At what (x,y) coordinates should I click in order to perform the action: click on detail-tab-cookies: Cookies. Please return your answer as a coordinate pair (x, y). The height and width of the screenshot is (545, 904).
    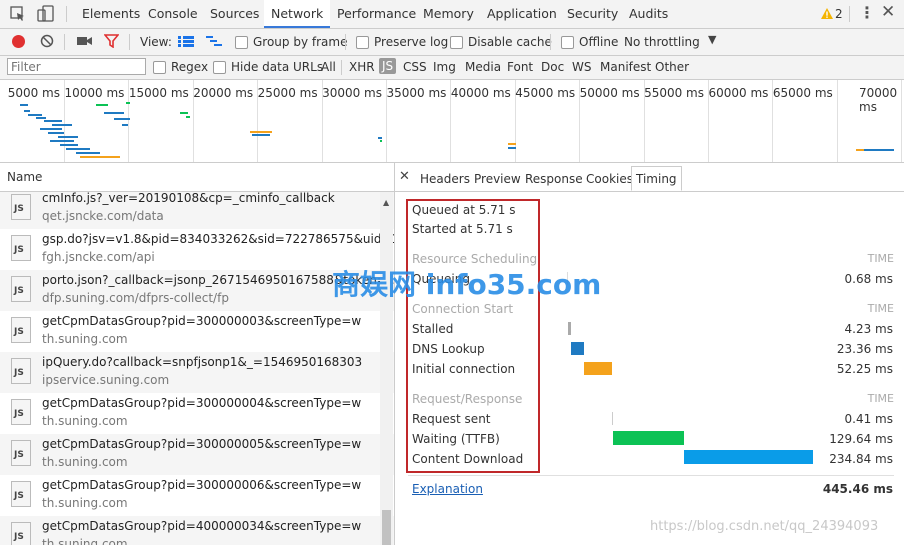
    Looking at the image, I should click on (609, 179).